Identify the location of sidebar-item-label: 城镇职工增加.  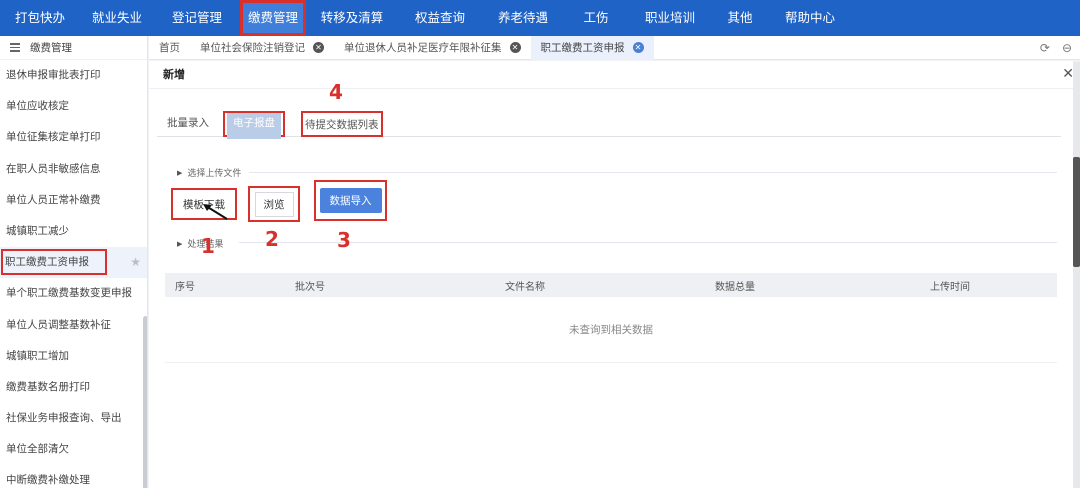
(37, 355).